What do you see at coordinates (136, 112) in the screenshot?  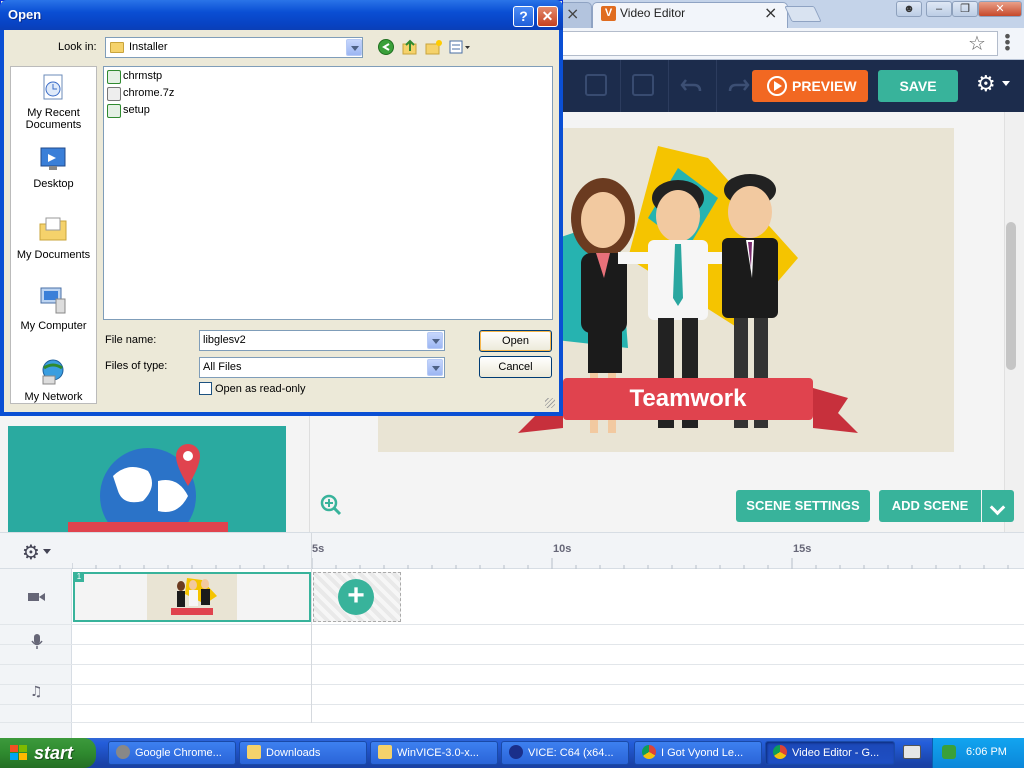 I see `file-item: setup` at bounding box center [136, 112].